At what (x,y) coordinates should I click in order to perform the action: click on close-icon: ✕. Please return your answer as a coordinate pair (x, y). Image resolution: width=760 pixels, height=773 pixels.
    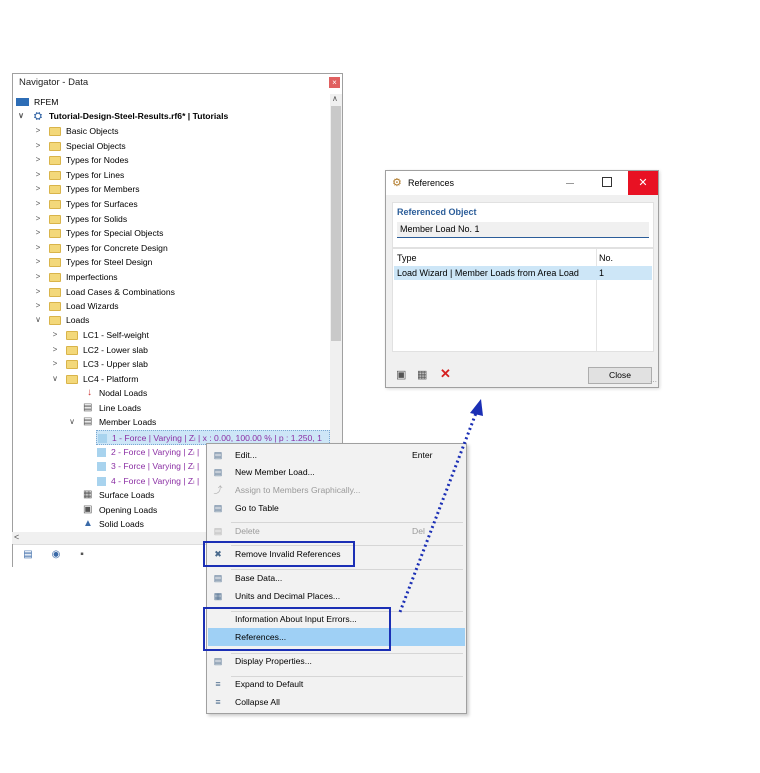
    Looking at the image, I should click on (643, 183).